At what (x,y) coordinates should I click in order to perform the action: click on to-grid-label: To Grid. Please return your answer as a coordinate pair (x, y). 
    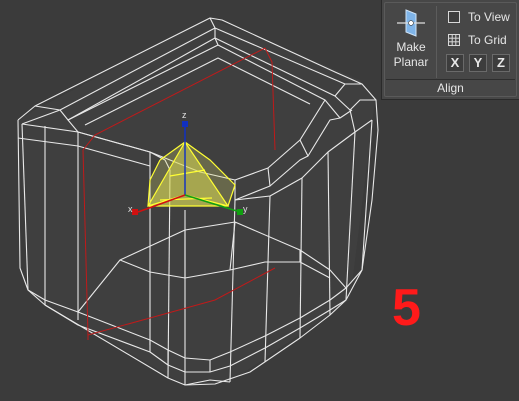
    Looking at the image, I should click on (487, 40).